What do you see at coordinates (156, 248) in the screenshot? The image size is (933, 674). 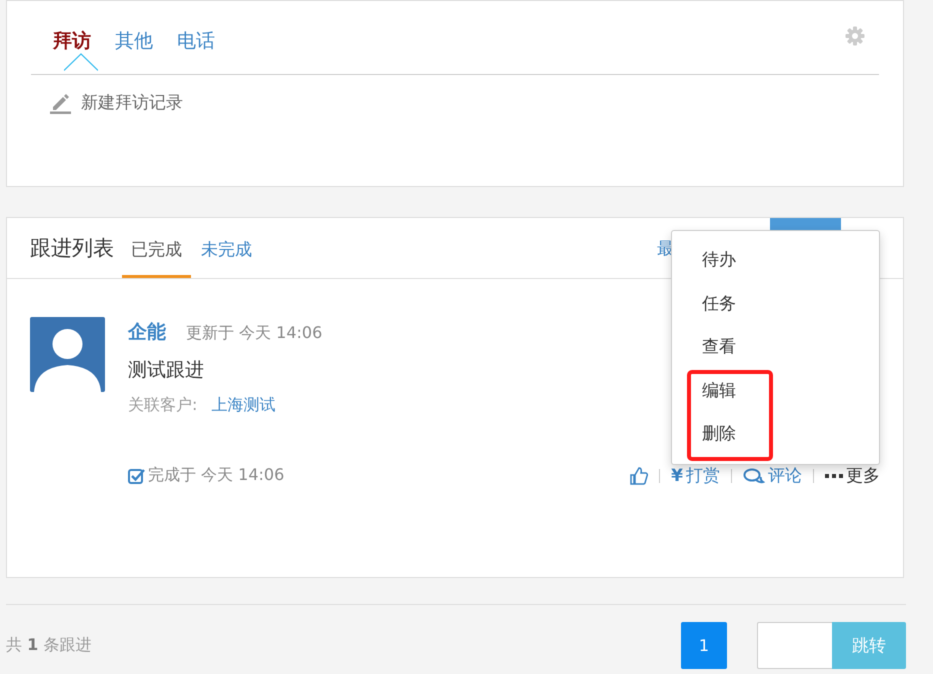 I see `tab: 已完成` at bounding box center [156, 248].